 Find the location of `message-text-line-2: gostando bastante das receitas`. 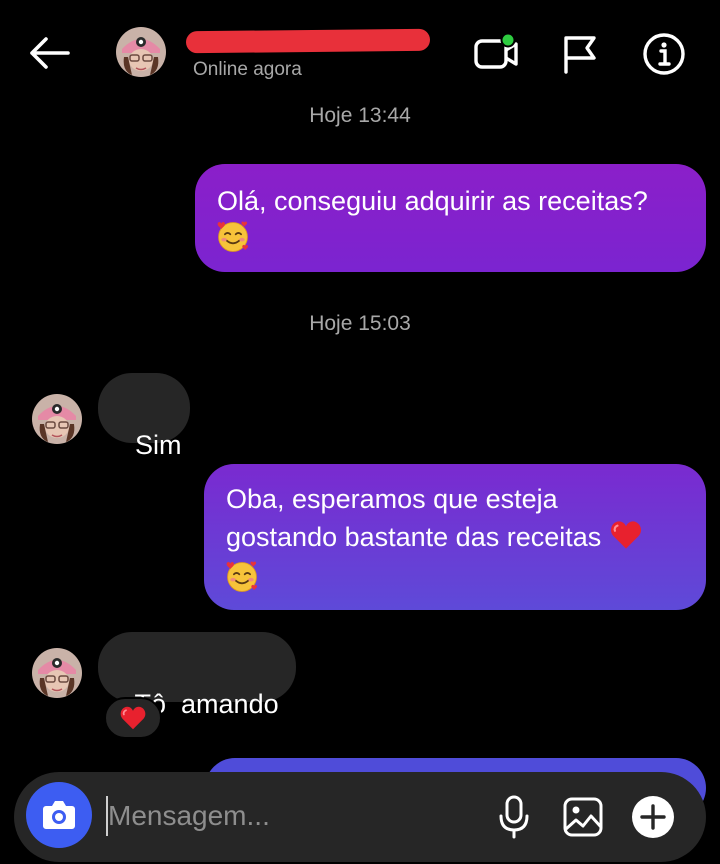

message-text-line-2: gostando bastante das receitas is located at coordinates (414, 537).